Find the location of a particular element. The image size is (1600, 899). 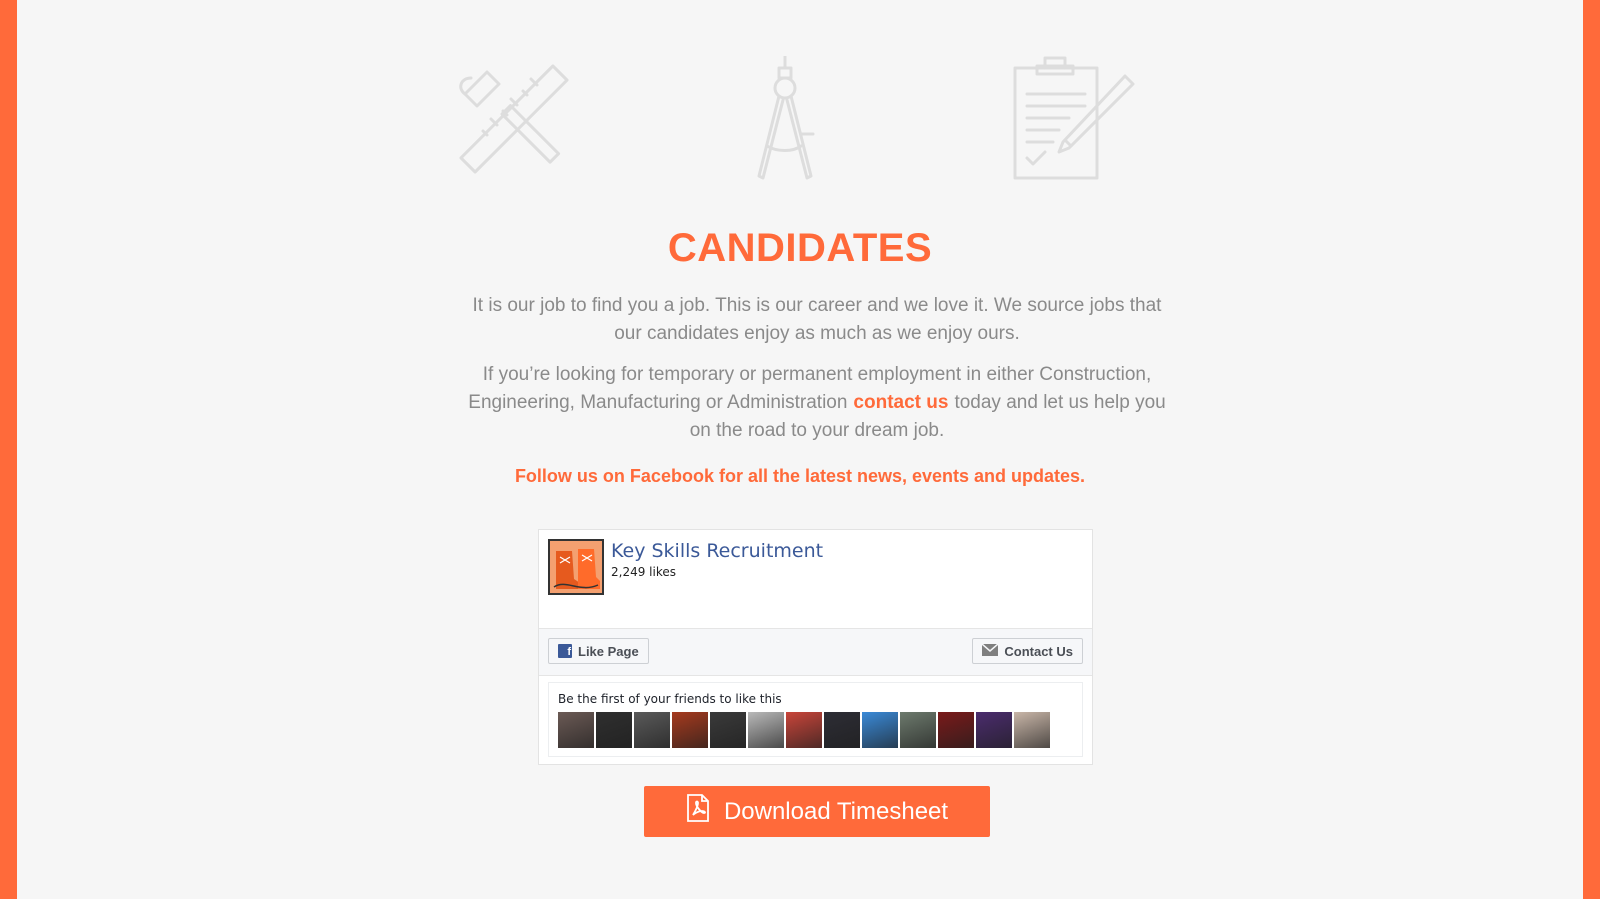

friend-avatars is located at coordinates (804, 730).